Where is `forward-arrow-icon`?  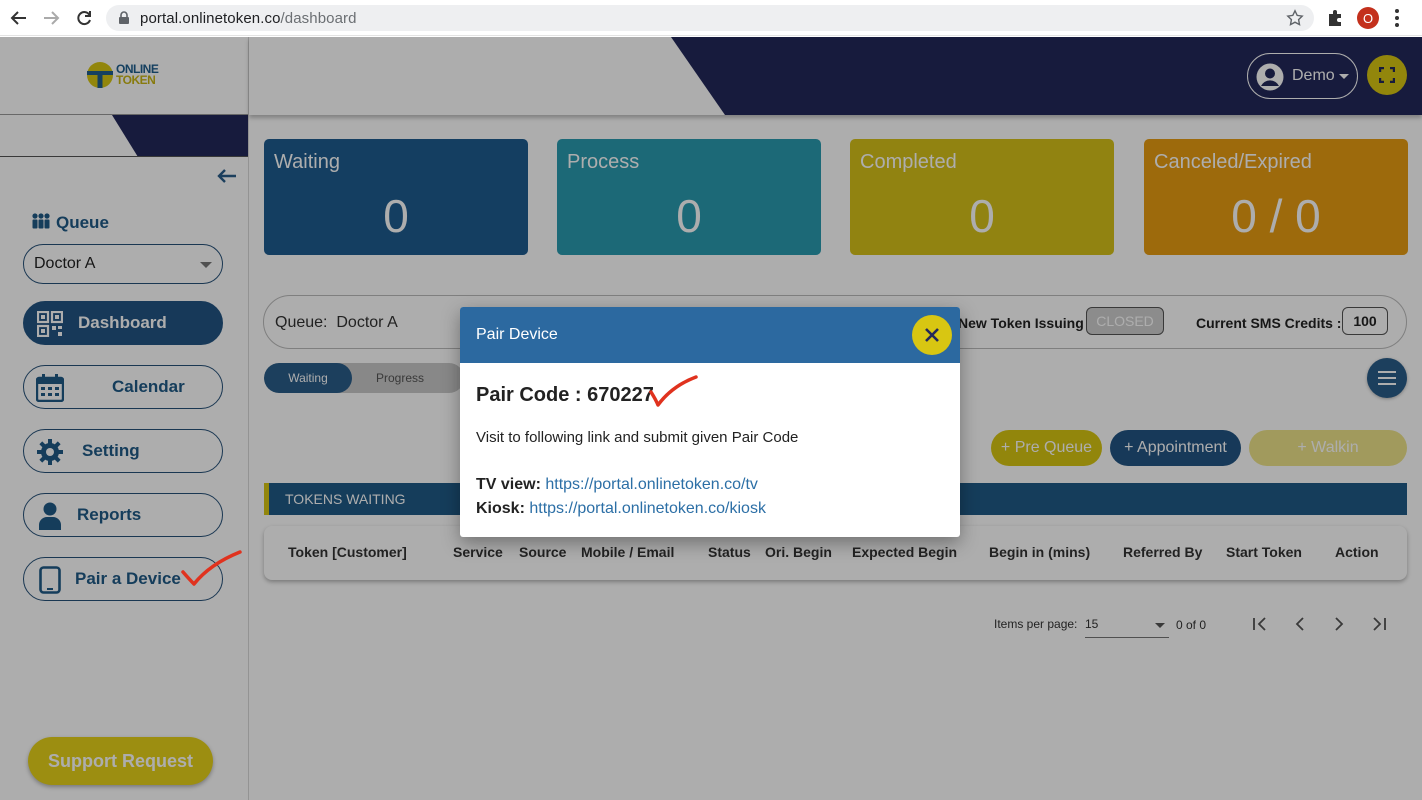
forward-arrow-icon is located at coordinates (51, 18).